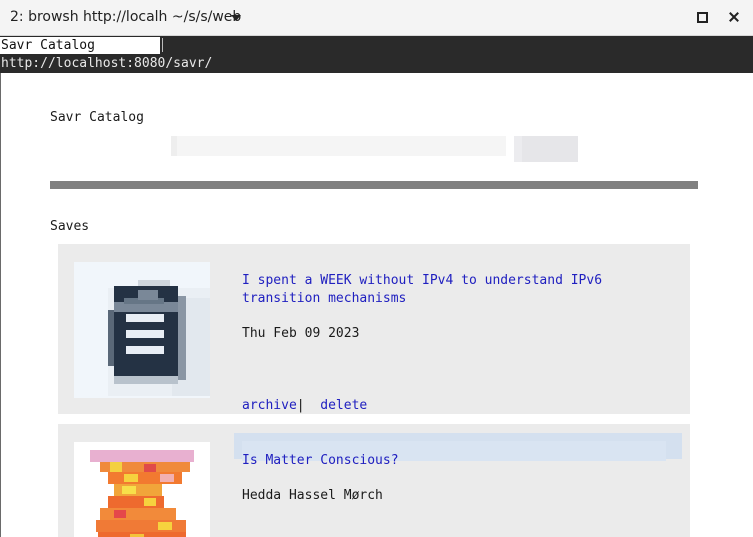 This screenshot has width=753, height=537. Describe the element at coordinates (70, 226) in the screenshot. I see `section-heading: Saves` at that location.